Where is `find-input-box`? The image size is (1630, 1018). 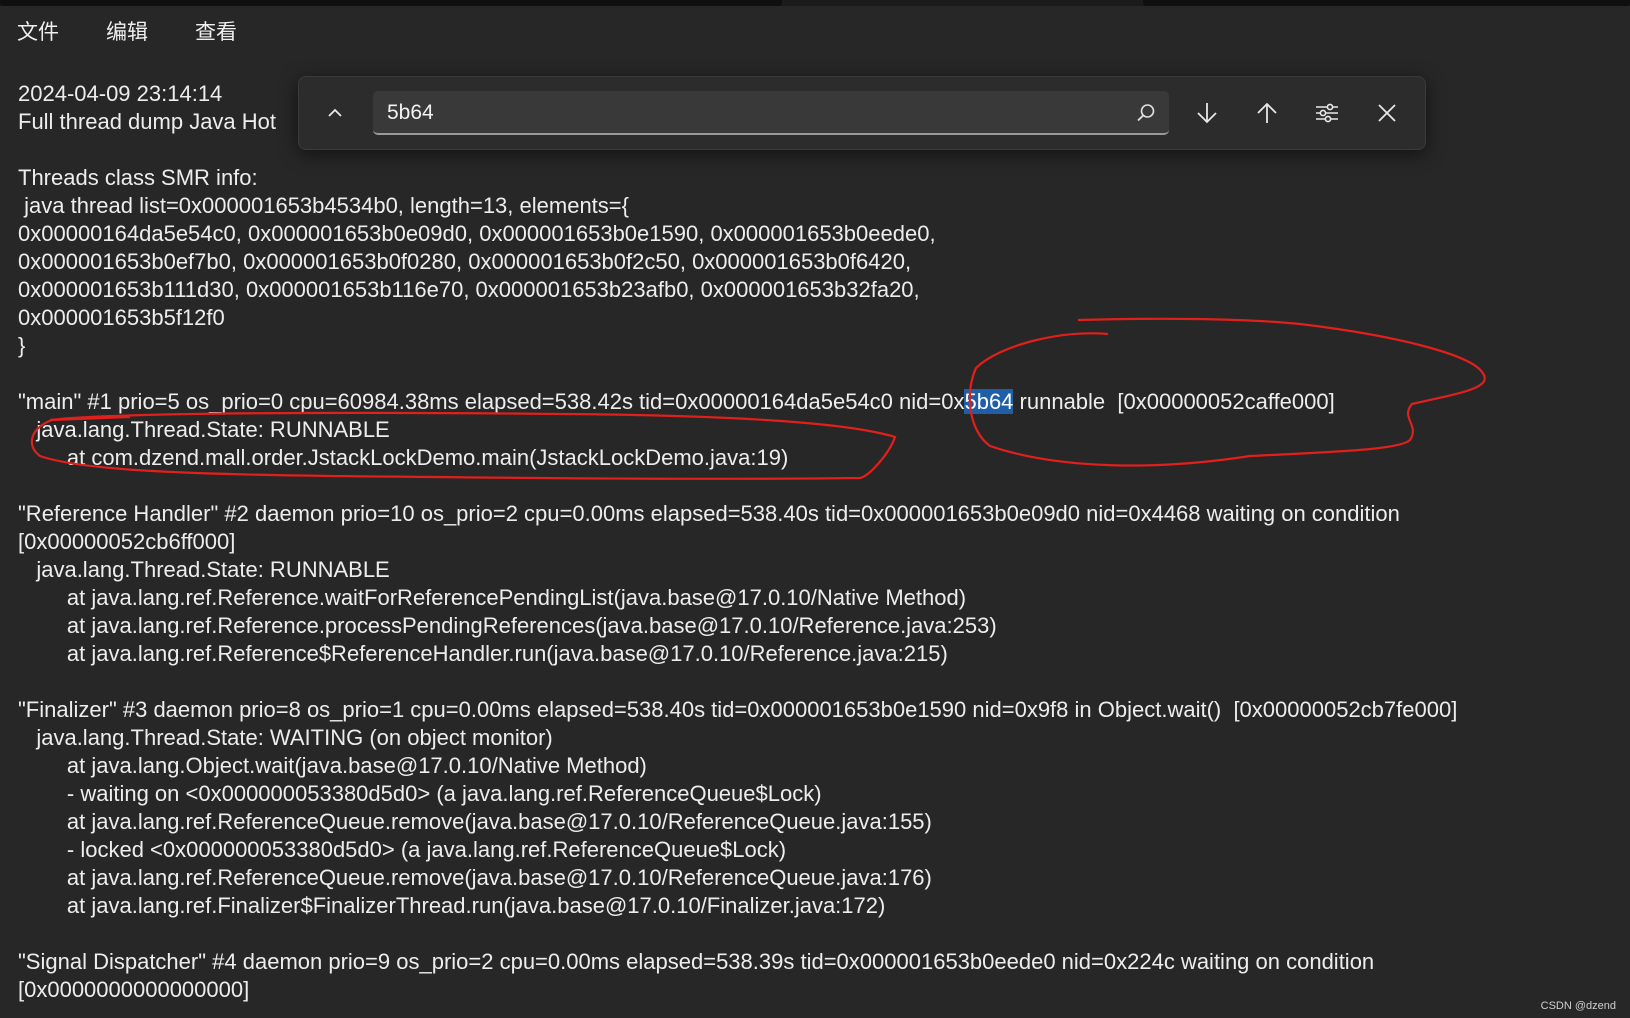 find-input-box is located at coordinates (771, 113).